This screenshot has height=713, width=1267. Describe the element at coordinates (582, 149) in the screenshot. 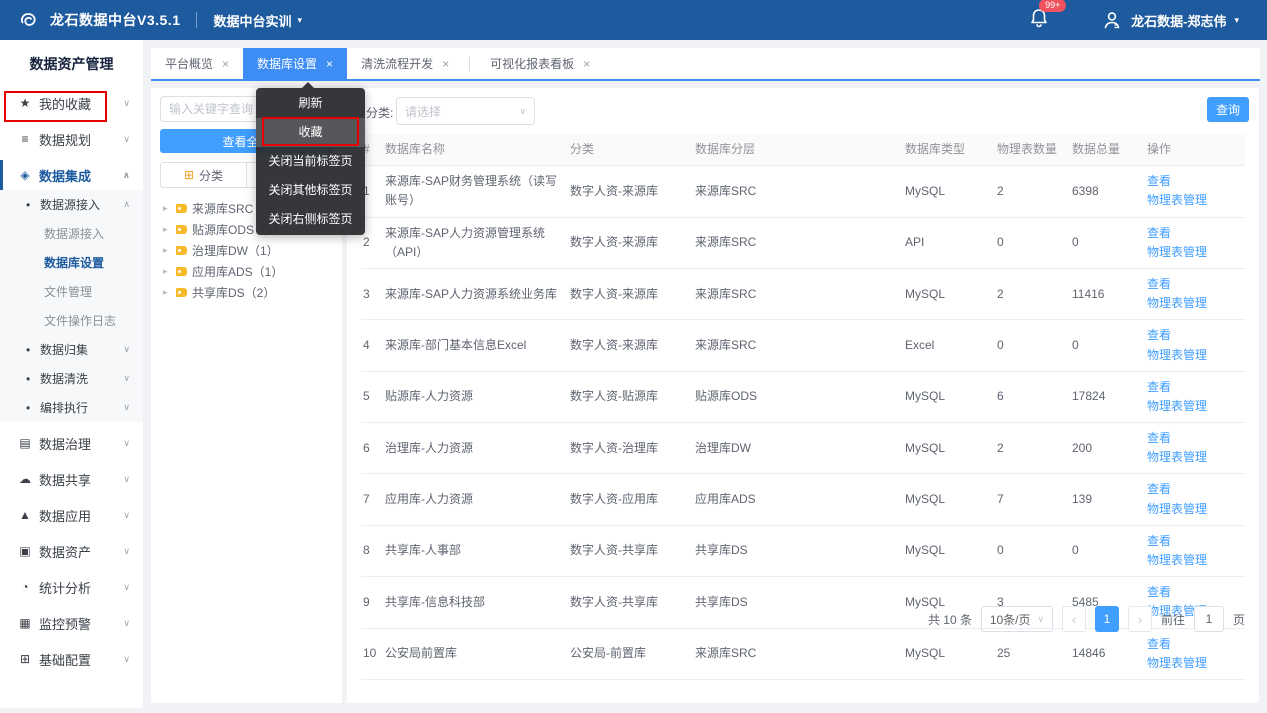

I see `column-header: 分类` at that location.